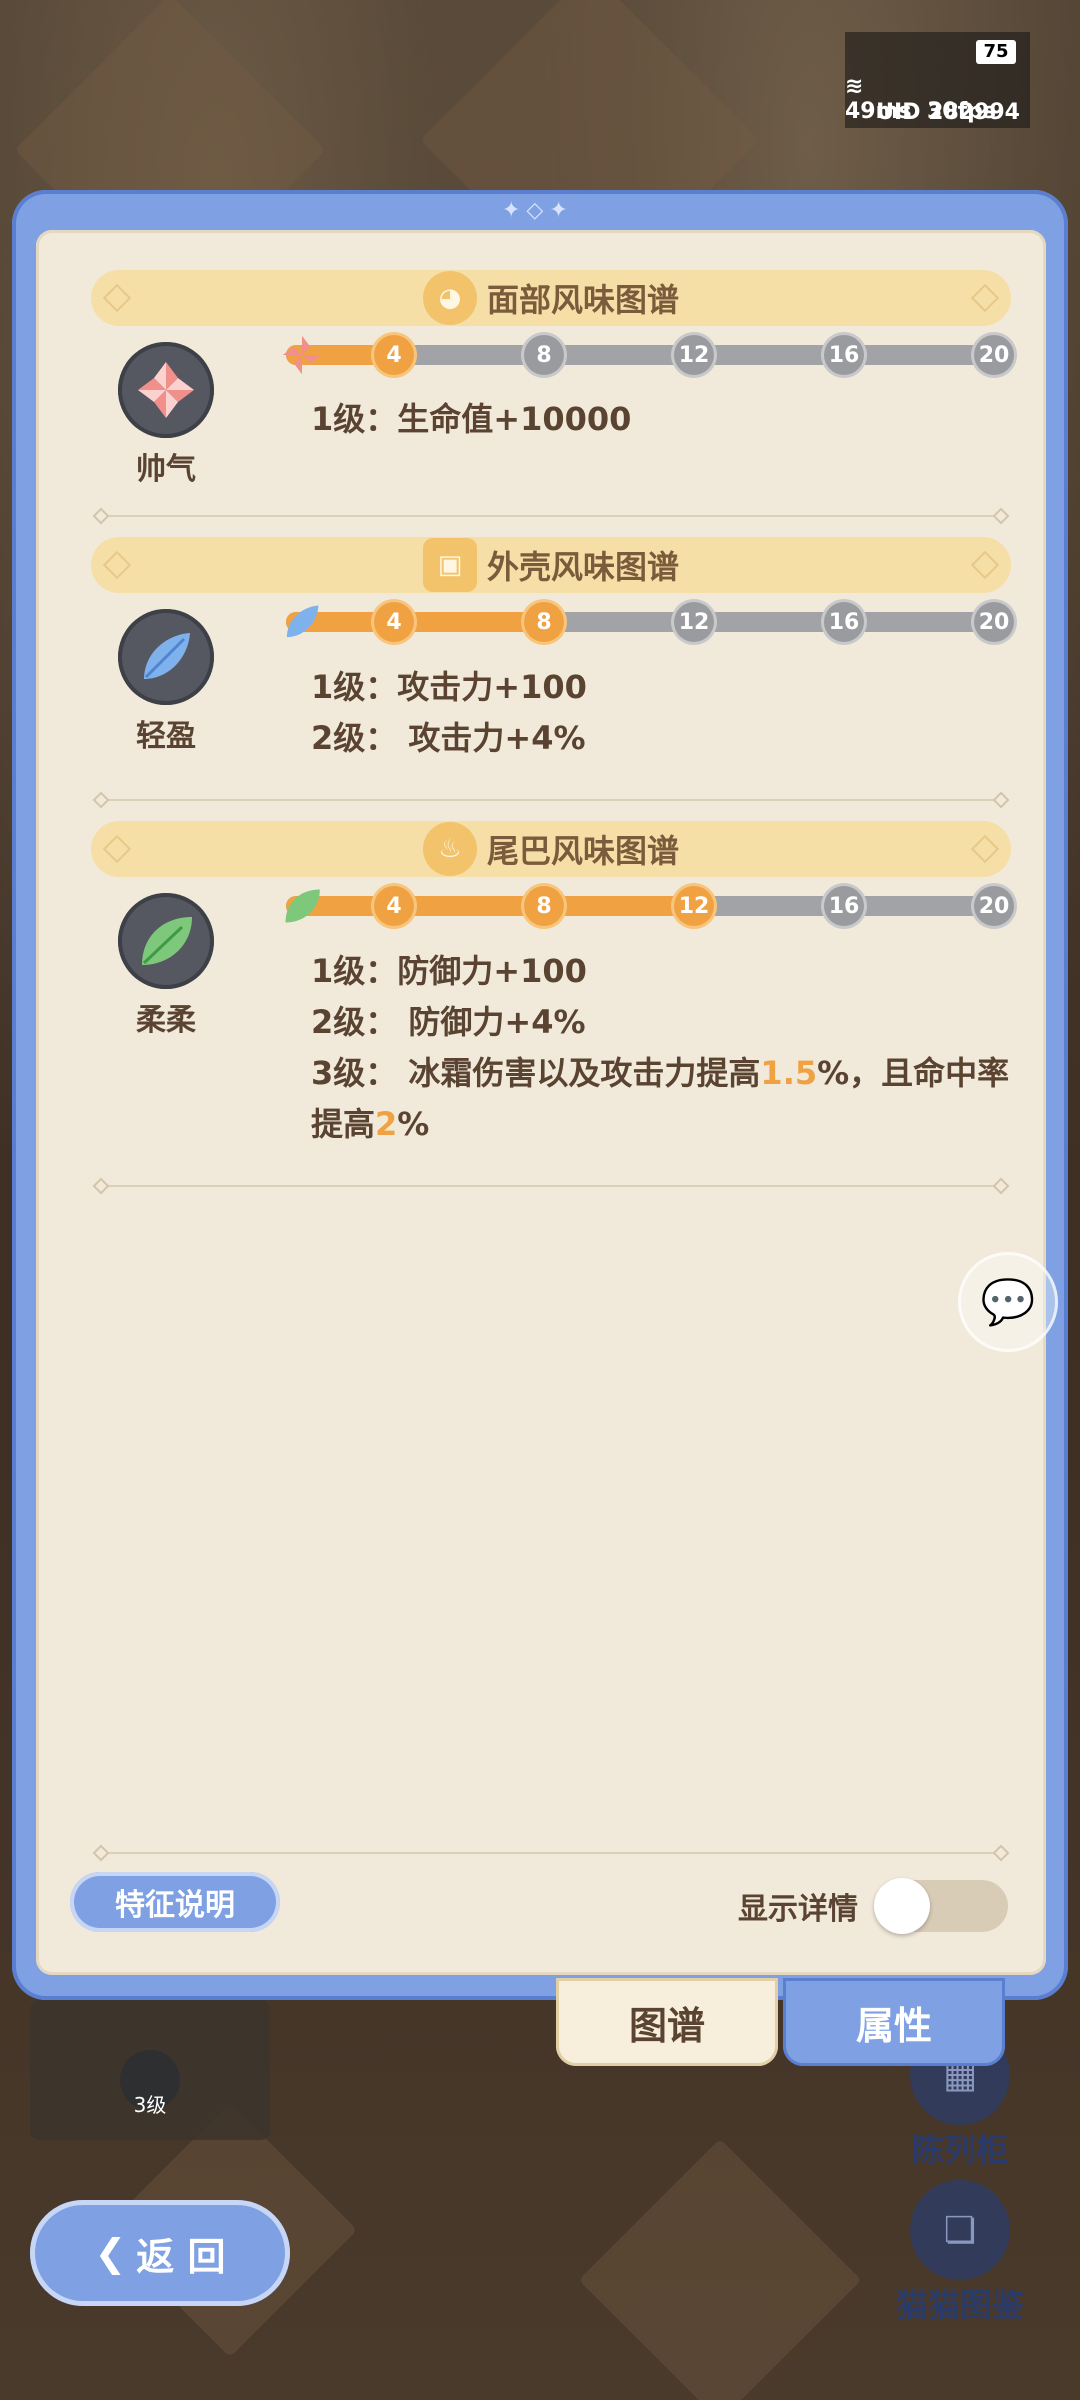  What do you see at coordinates (448, 738) in the screenshot?
I see `bonus-line: 2级： 攻击力+4%` at bounding box center [448, 738].